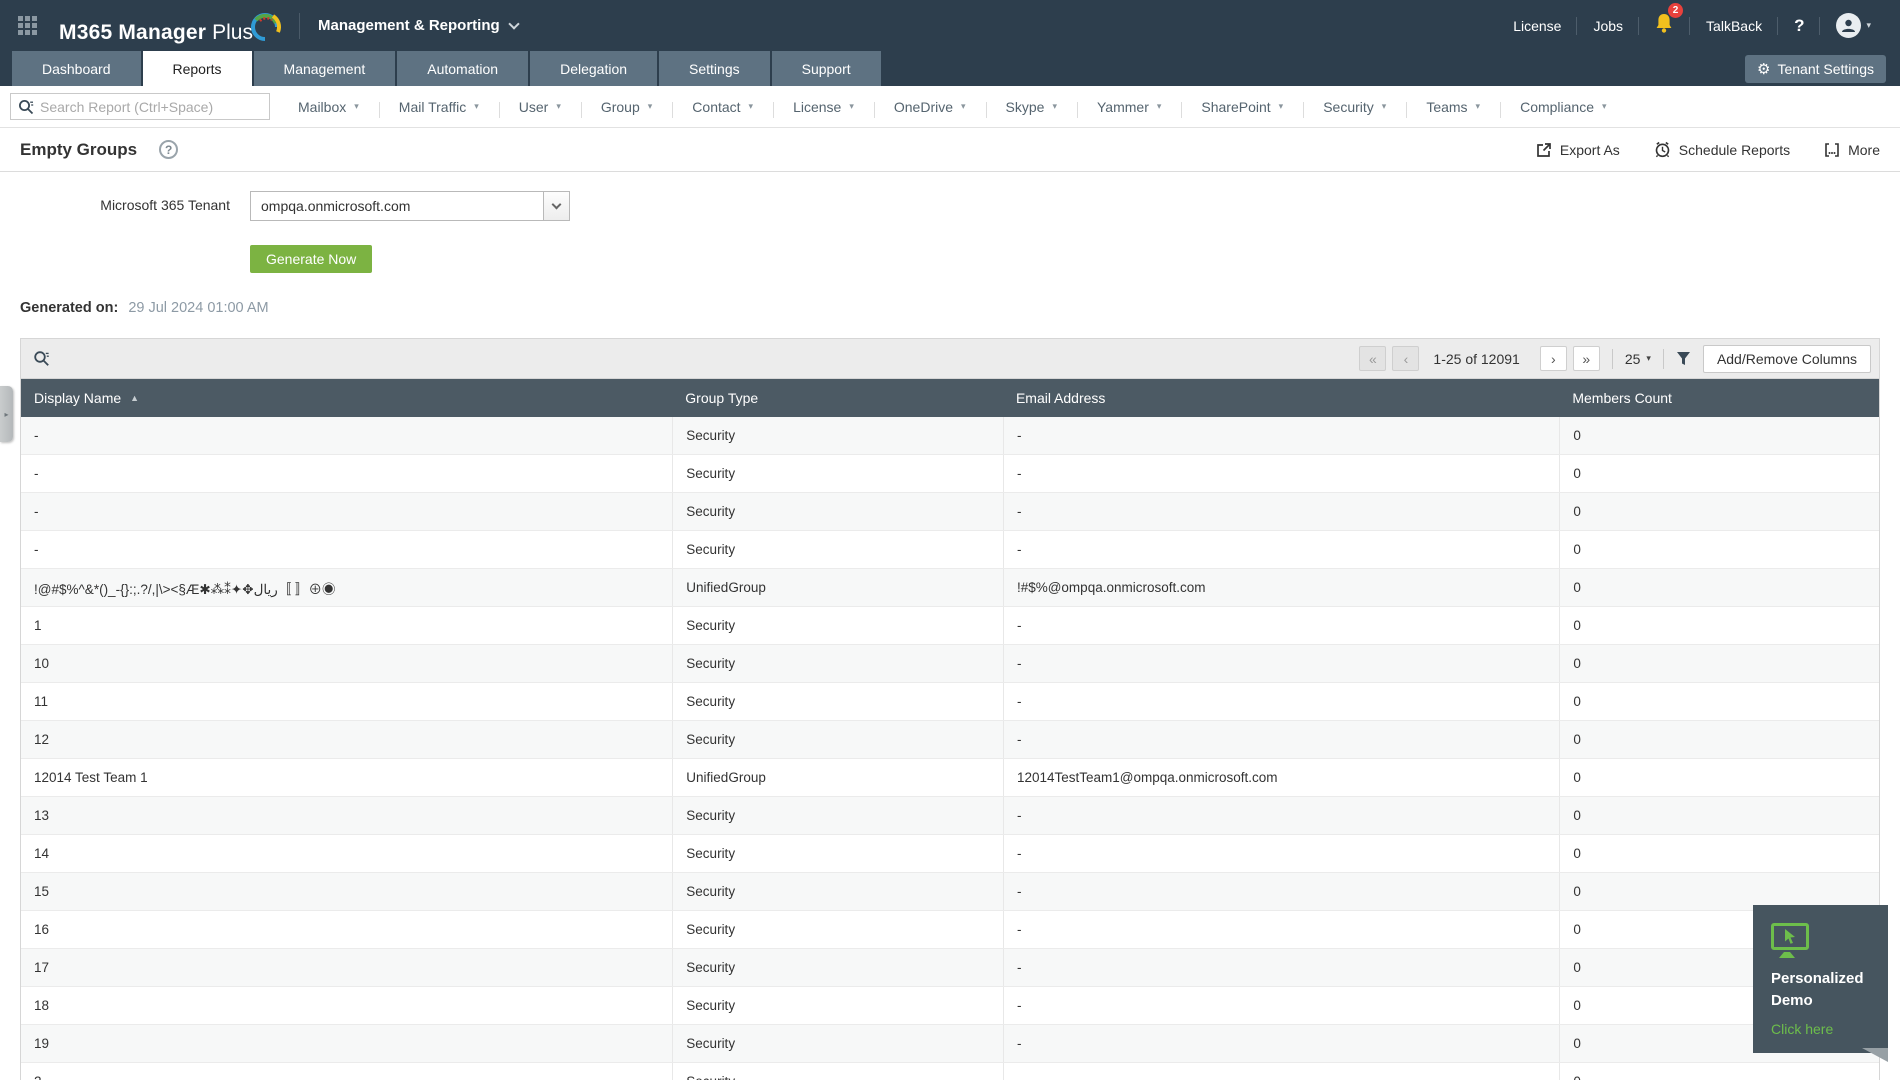  Describe the element at coordinates (463, 68) in the screenshot. I see `tab-automation: Automation` at that location.